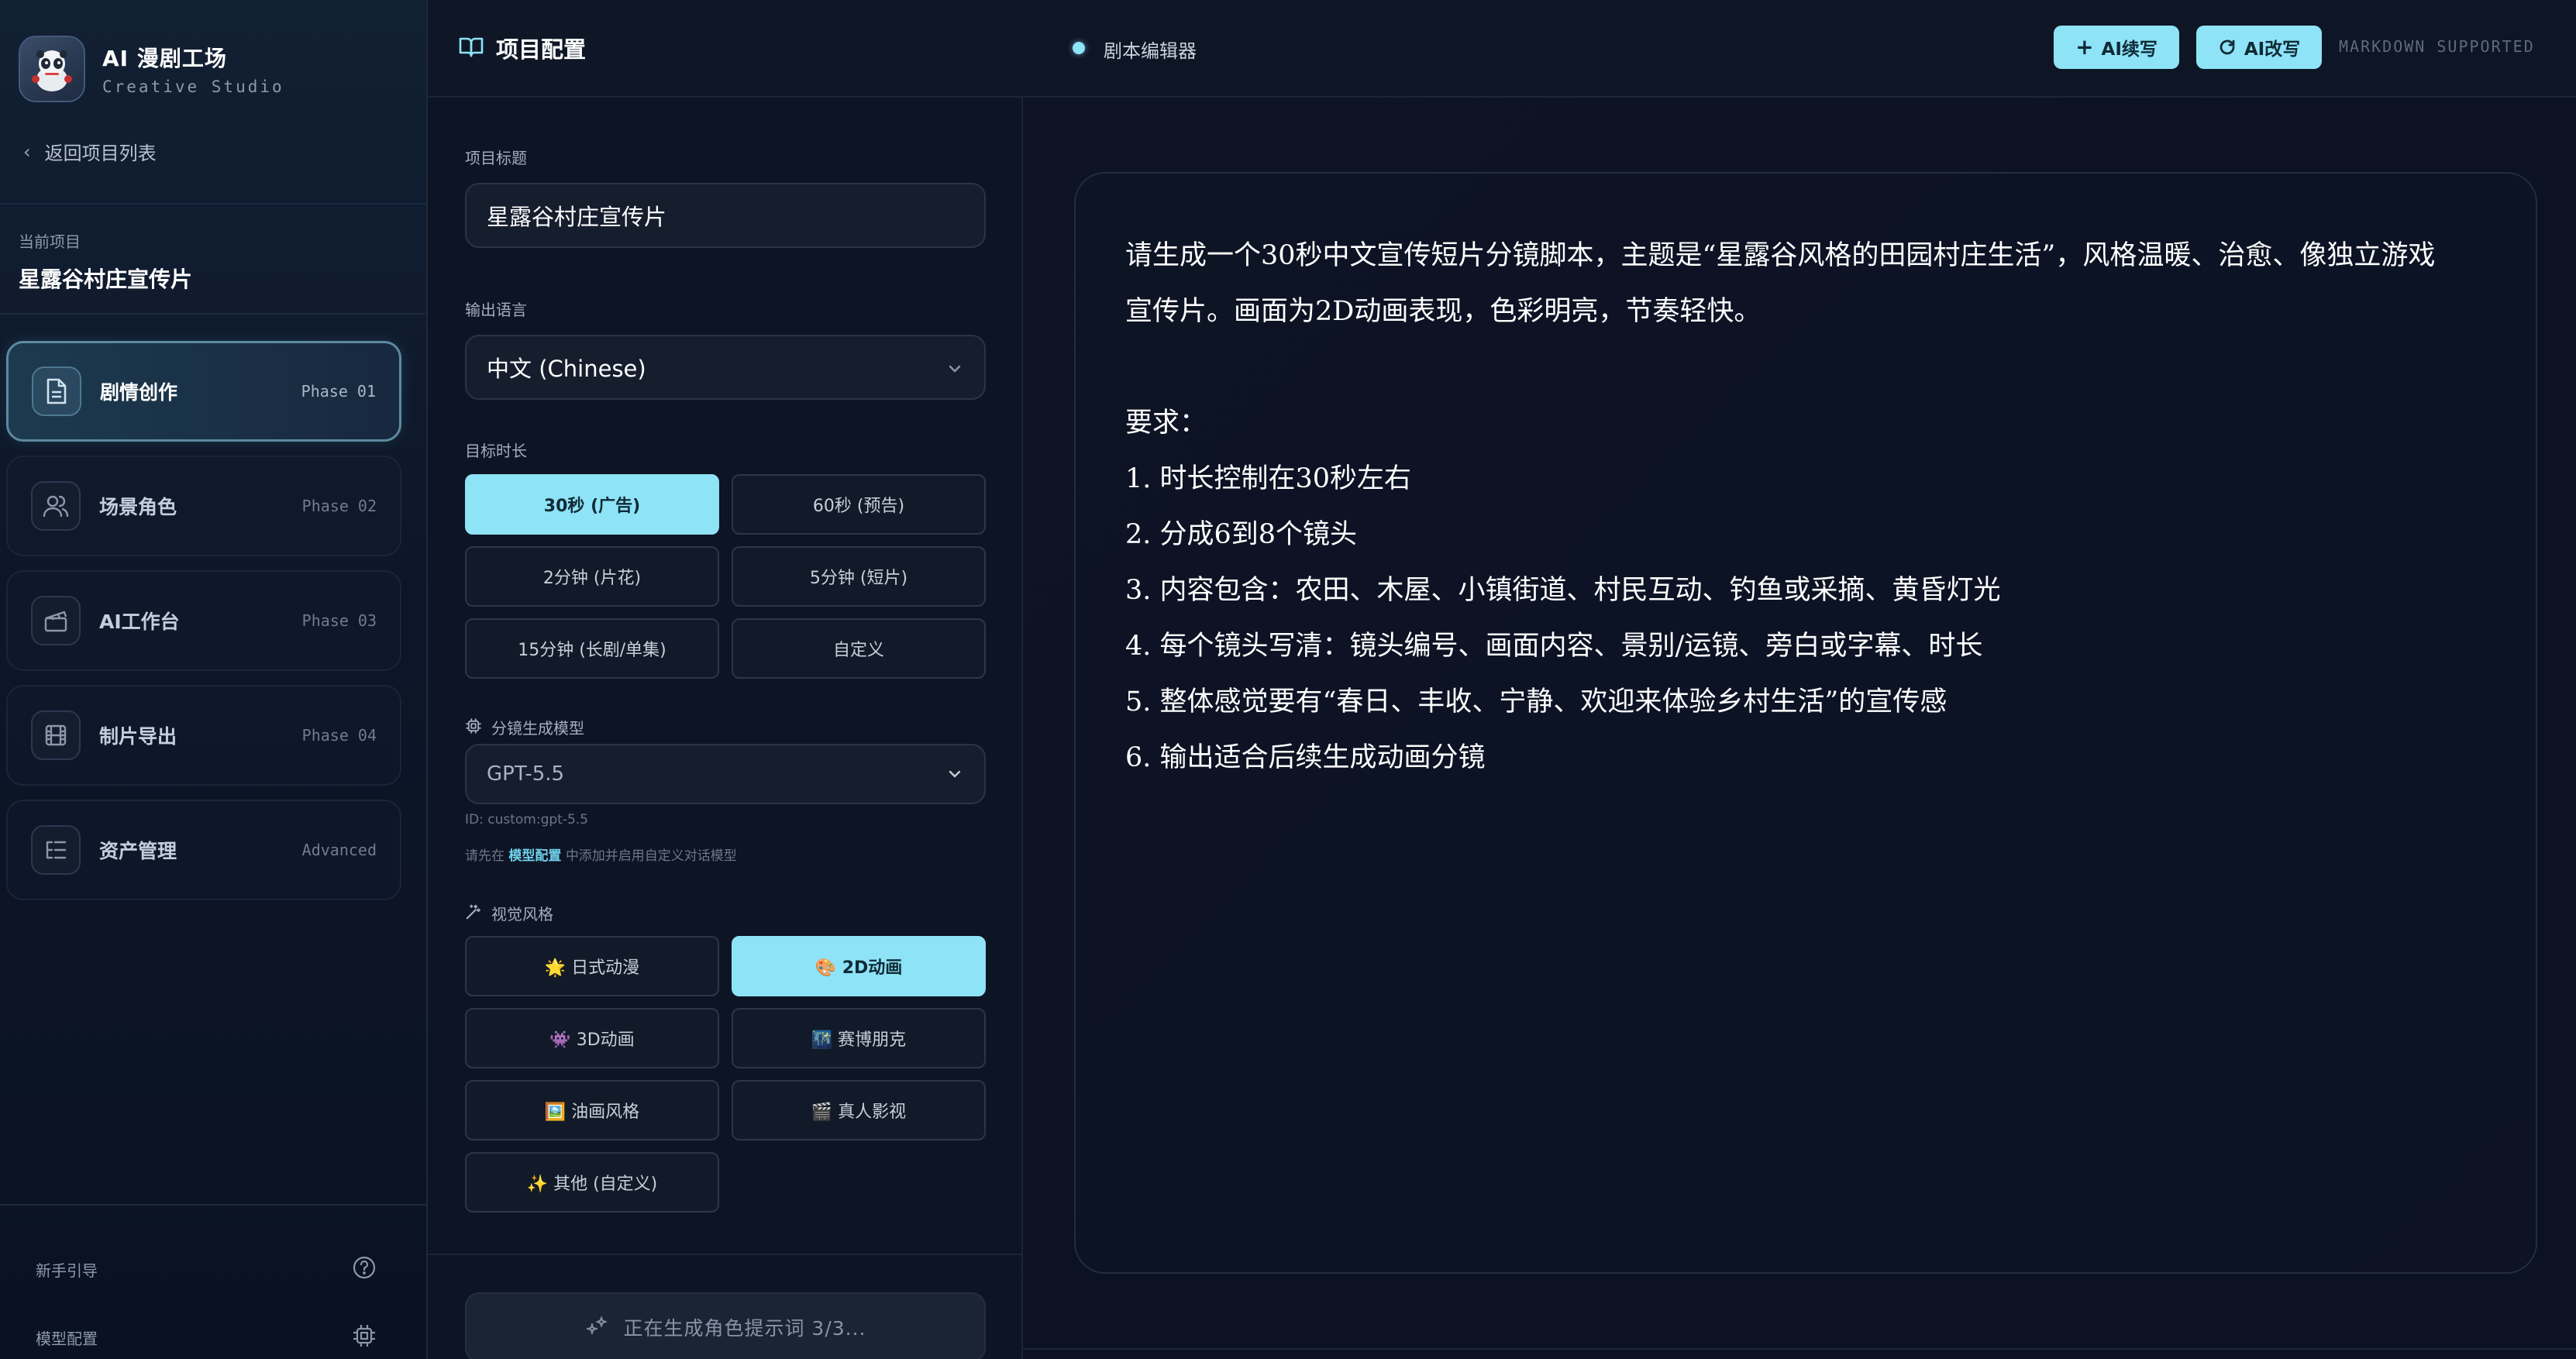 This screenshot has height=1359, width=2576. What do you see at coordinates (592, 1038) in the screenshot?
I see `style-option-3d-animation: 👾 3D动画` at bounding box center [592, 1038].